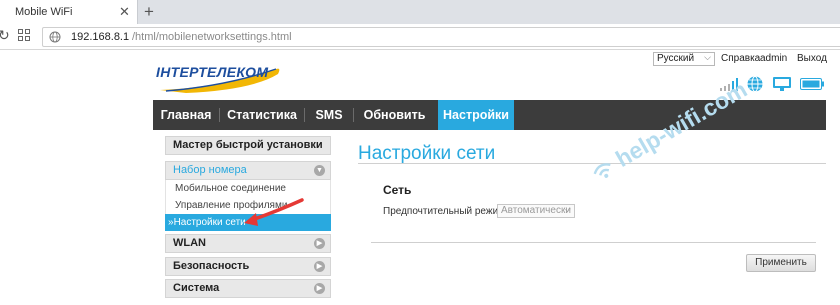 Image resolution: width=840 pixels, height=305 pixels. Describe the element at coordinates (593, 242) in the screenshot. I see `form-divider` at that location.